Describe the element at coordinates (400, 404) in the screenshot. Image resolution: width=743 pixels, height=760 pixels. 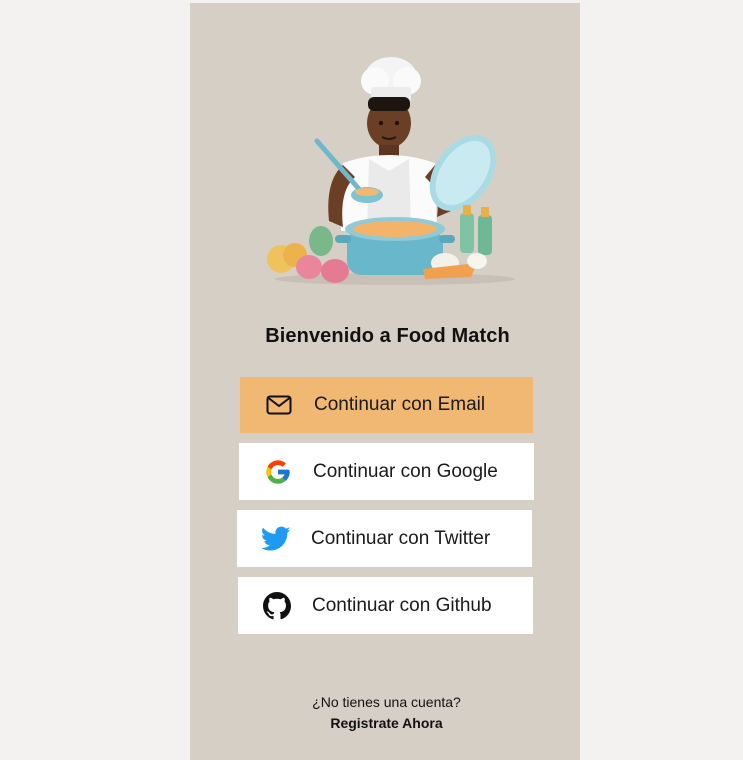
I see `continue-email-label: Continuar con Email` at that location.